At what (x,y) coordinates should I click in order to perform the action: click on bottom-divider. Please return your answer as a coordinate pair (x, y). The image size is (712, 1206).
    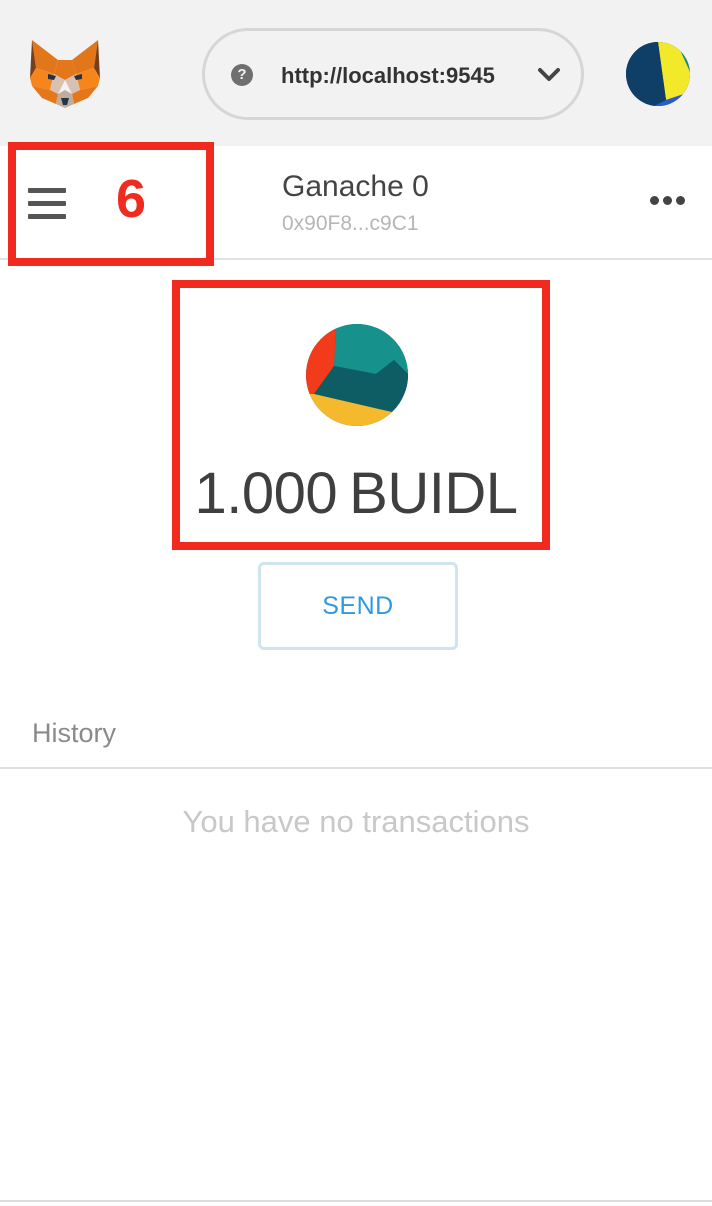
    Looking at the image, I should click on (356, 1201).